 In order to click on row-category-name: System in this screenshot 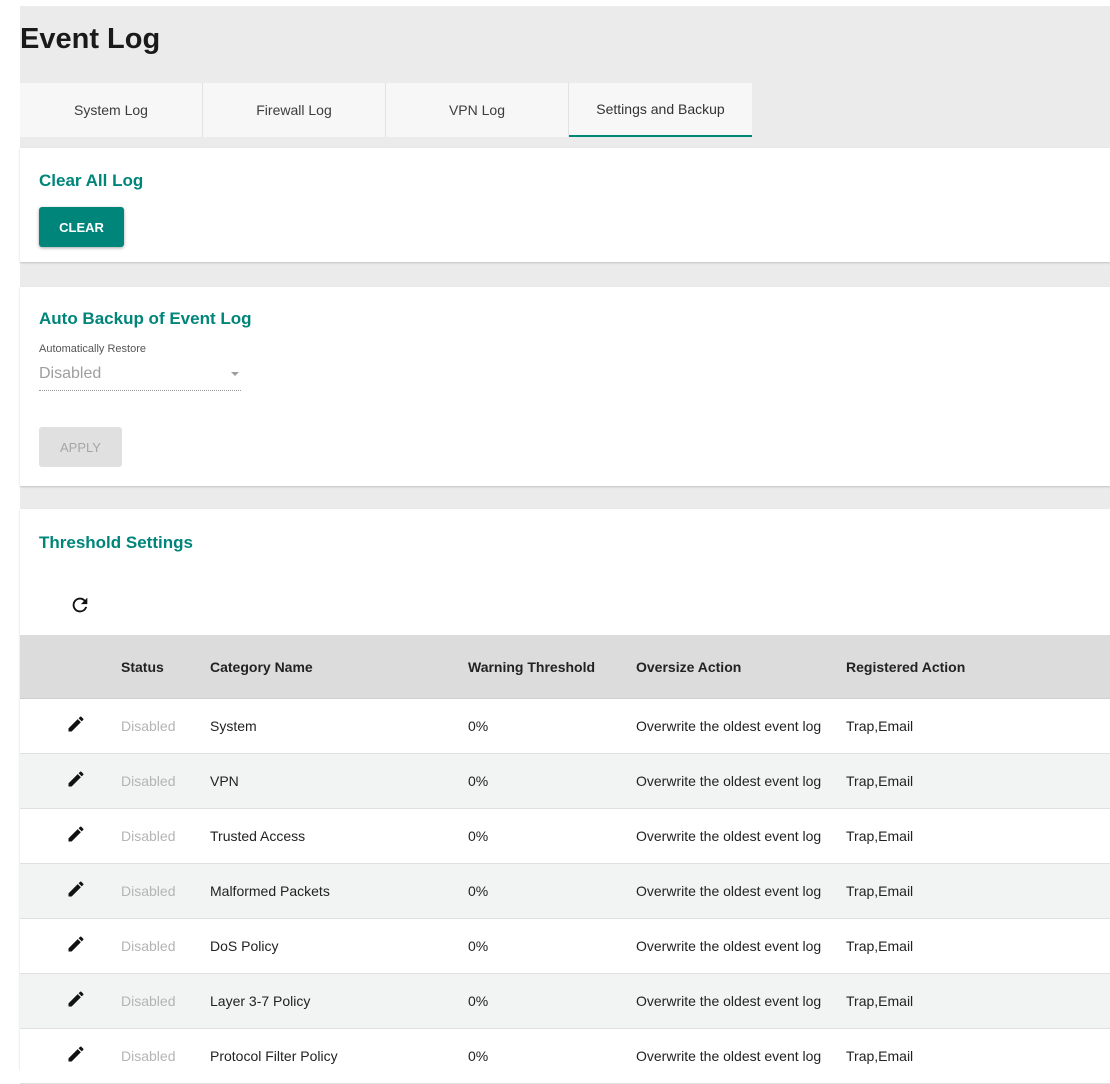, I will do `click(233, 726)`.